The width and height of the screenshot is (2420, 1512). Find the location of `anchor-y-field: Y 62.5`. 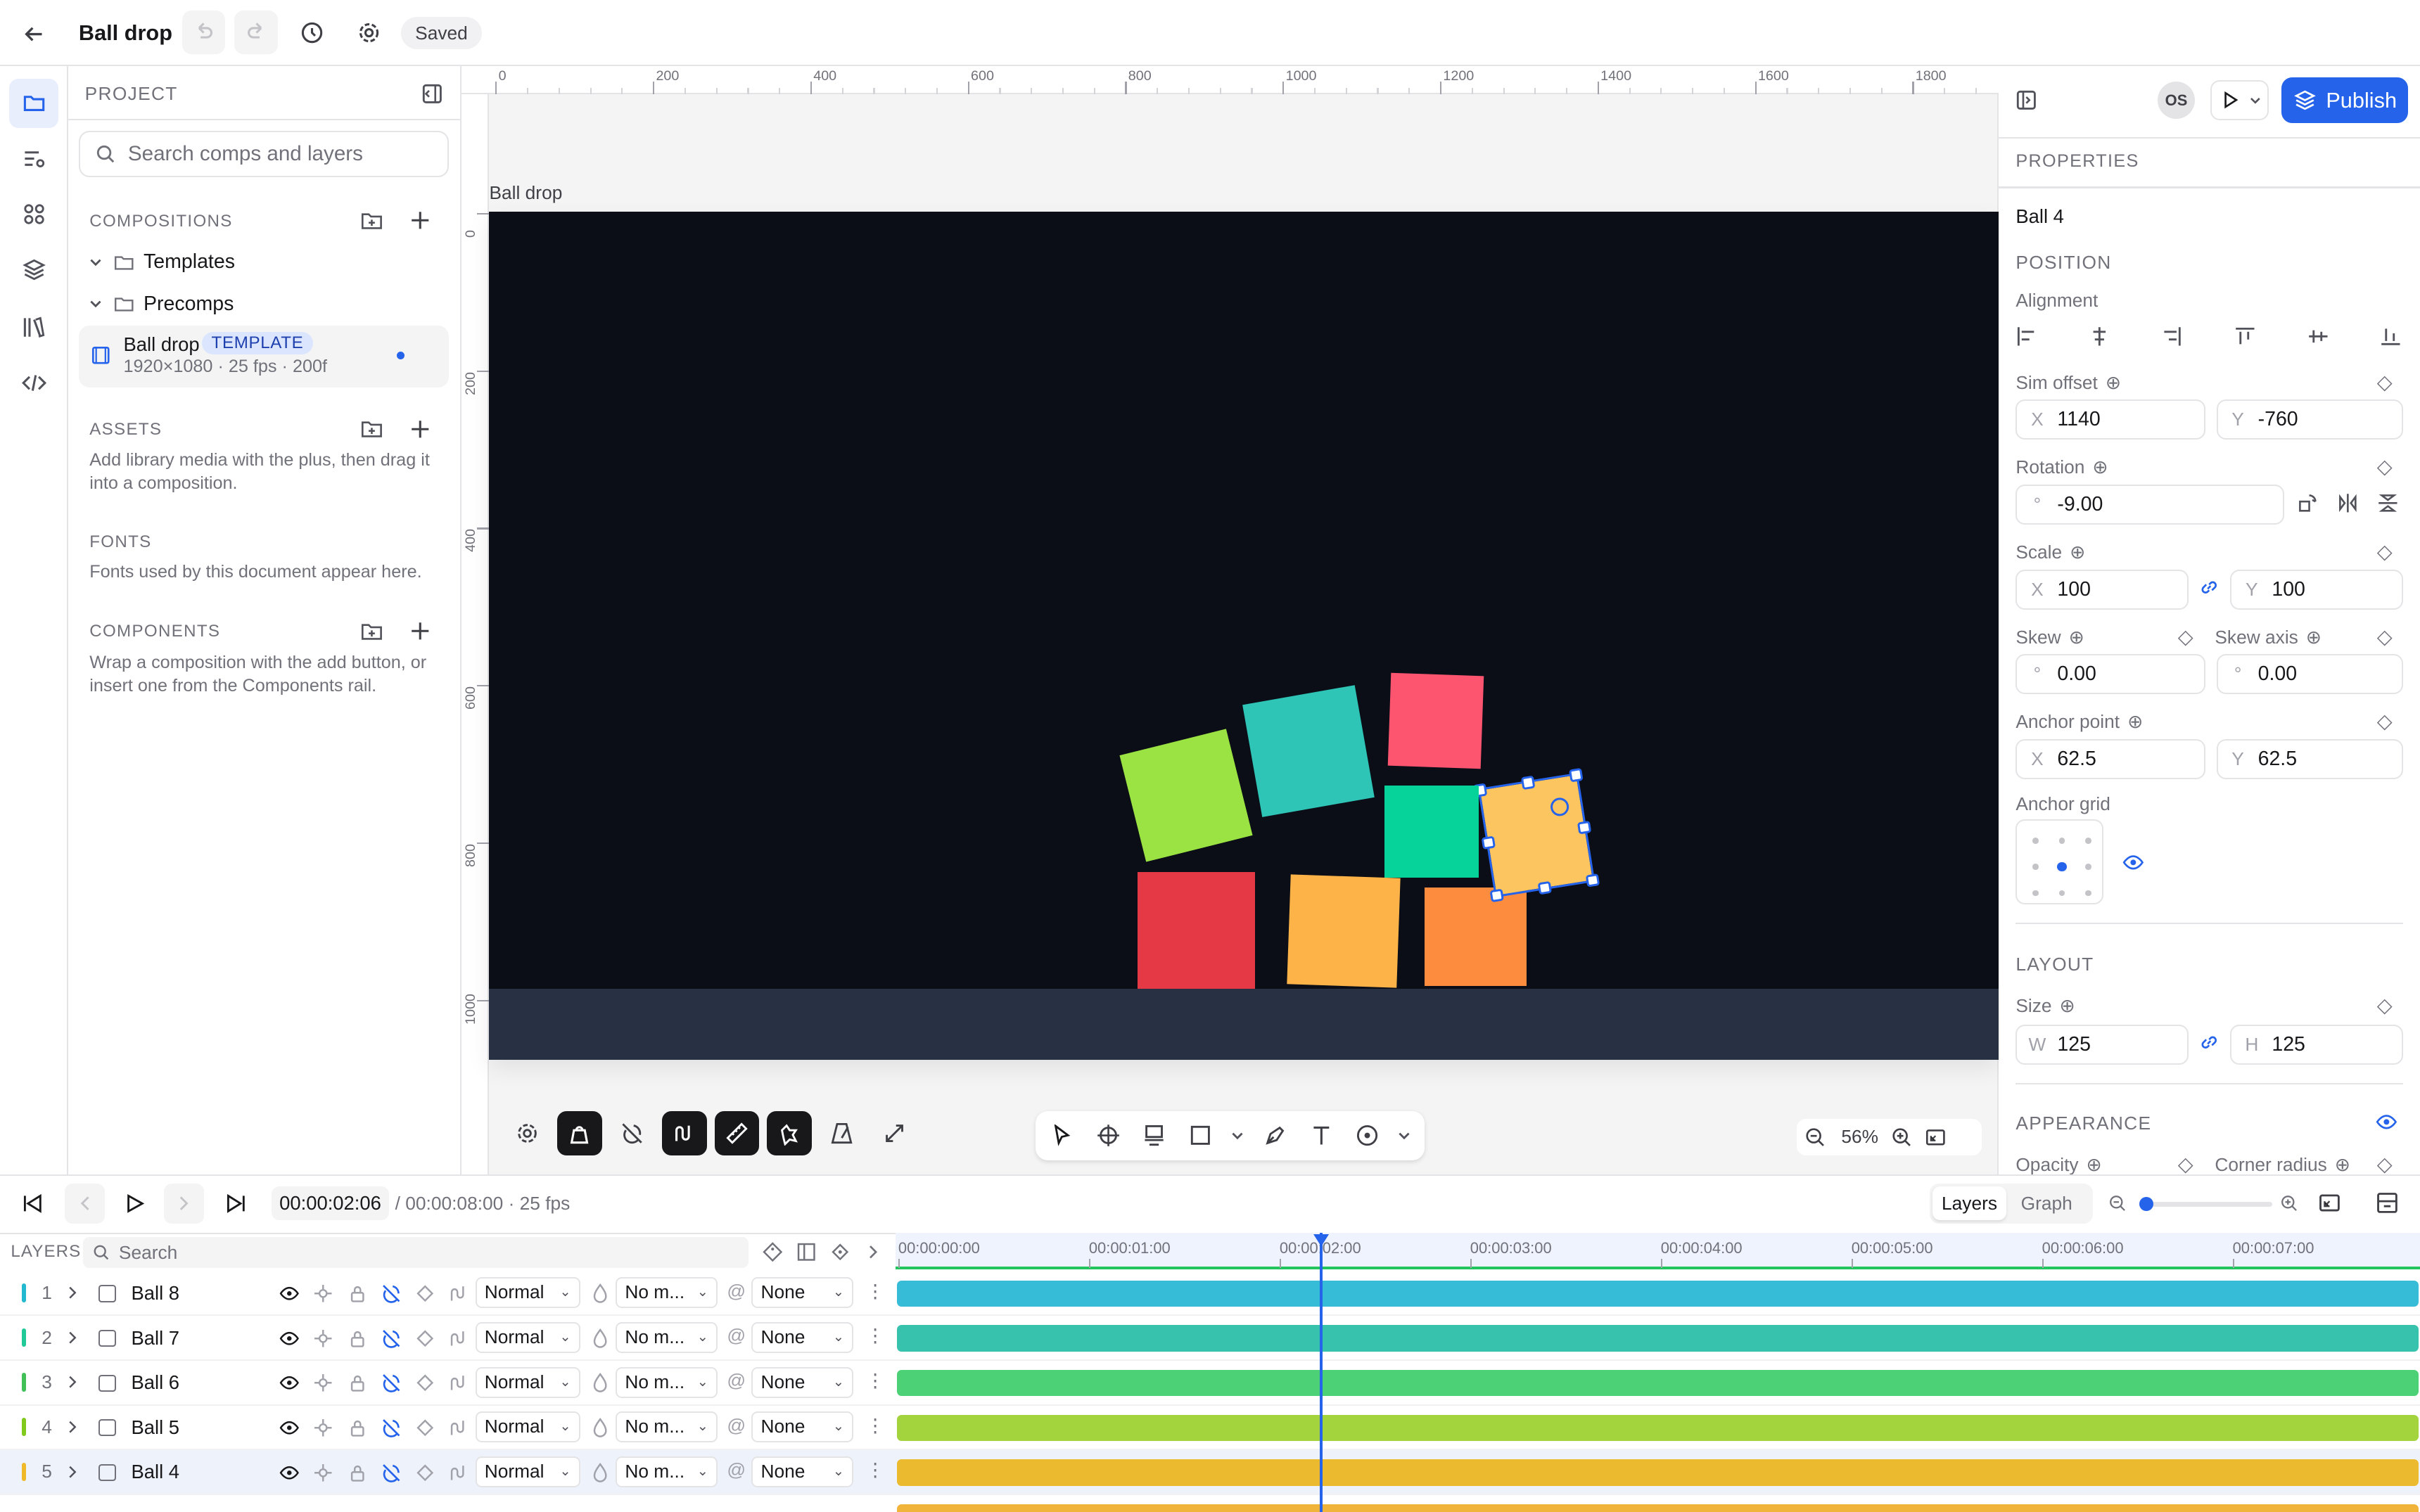

anchor-y-field: Y 62.5 is located at coordinates (2310, 758).